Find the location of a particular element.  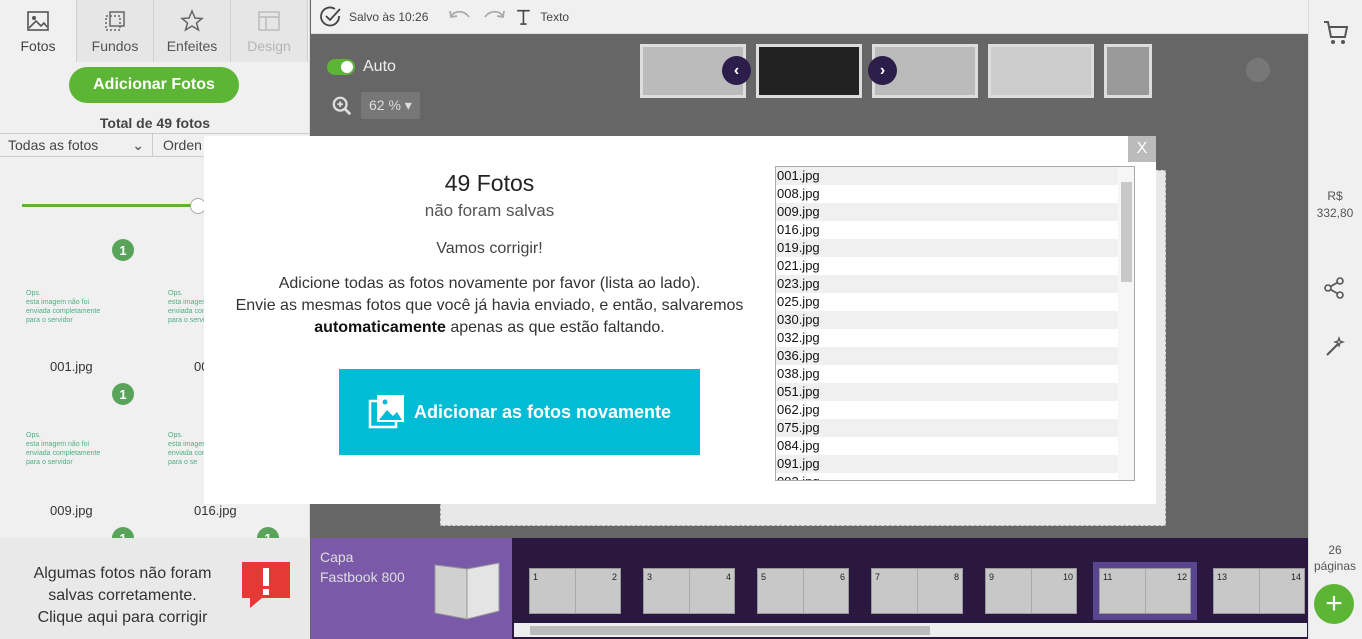

photos-total: Total de 49 fotos is located at coordinates (155, 123).